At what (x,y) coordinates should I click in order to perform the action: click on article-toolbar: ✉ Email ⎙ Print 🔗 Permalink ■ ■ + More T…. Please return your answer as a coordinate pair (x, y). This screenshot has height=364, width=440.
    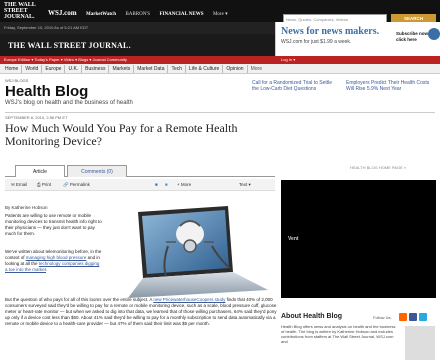
    Looking at the image, I should click on (140, 185).